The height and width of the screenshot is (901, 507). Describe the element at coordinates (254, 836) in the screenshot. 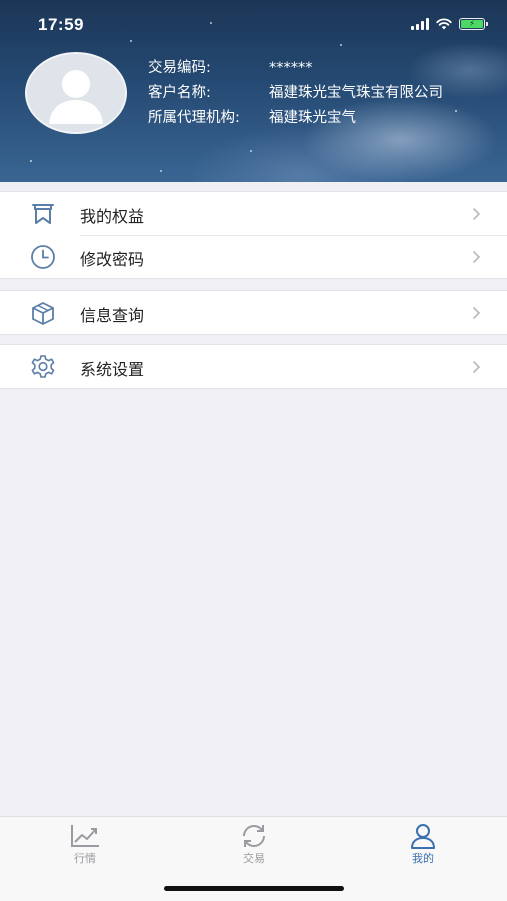

I see `refresh-icon` at that location.